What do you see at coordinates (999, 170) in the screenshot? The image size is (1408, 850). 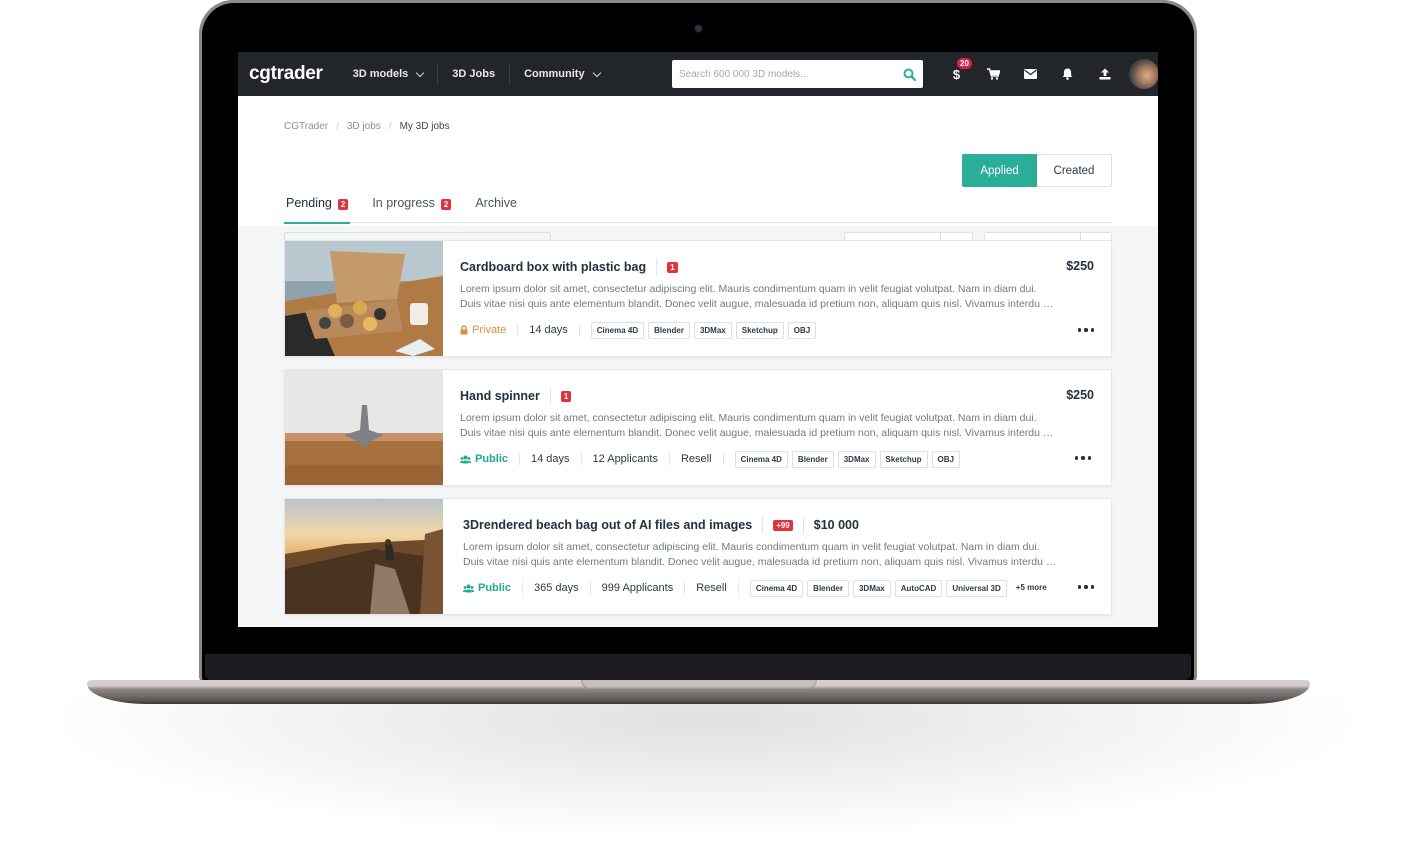 I see `applied-button: Applied` at bounding box center [999, 170].